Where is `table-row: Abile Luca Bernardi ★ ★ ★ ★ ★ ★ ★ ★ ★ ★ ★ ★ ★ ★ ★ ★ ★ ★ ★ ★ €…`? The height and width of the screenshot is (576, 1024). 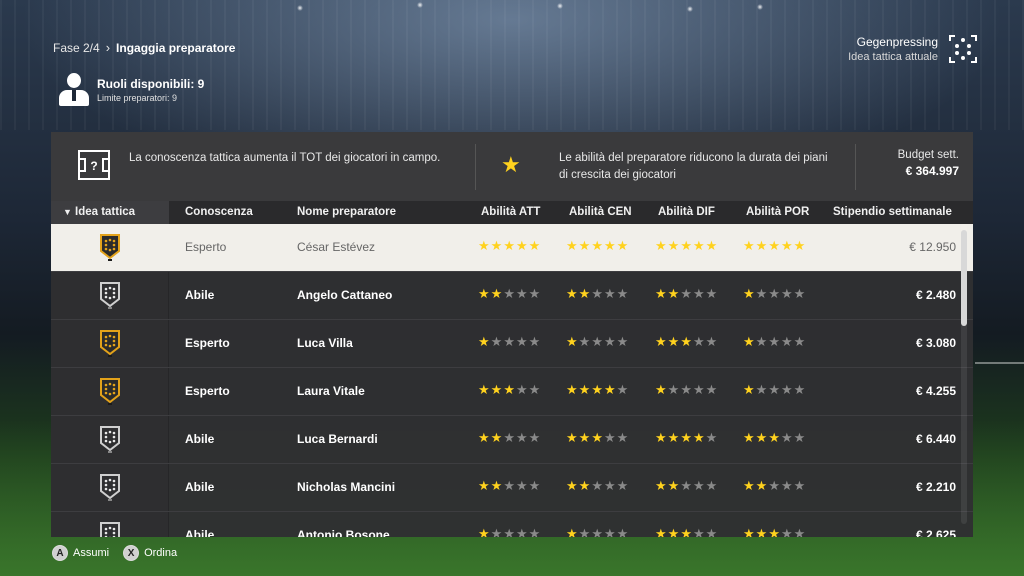 table-row: Abile Luca Bernardi ★ ★ ★ ★ ★ ★ ★ ★ ★ ★ ★ ★ ★ ★ ★ ★ ★ ★ ★ ★ €… is located at coordinates (512, 440).